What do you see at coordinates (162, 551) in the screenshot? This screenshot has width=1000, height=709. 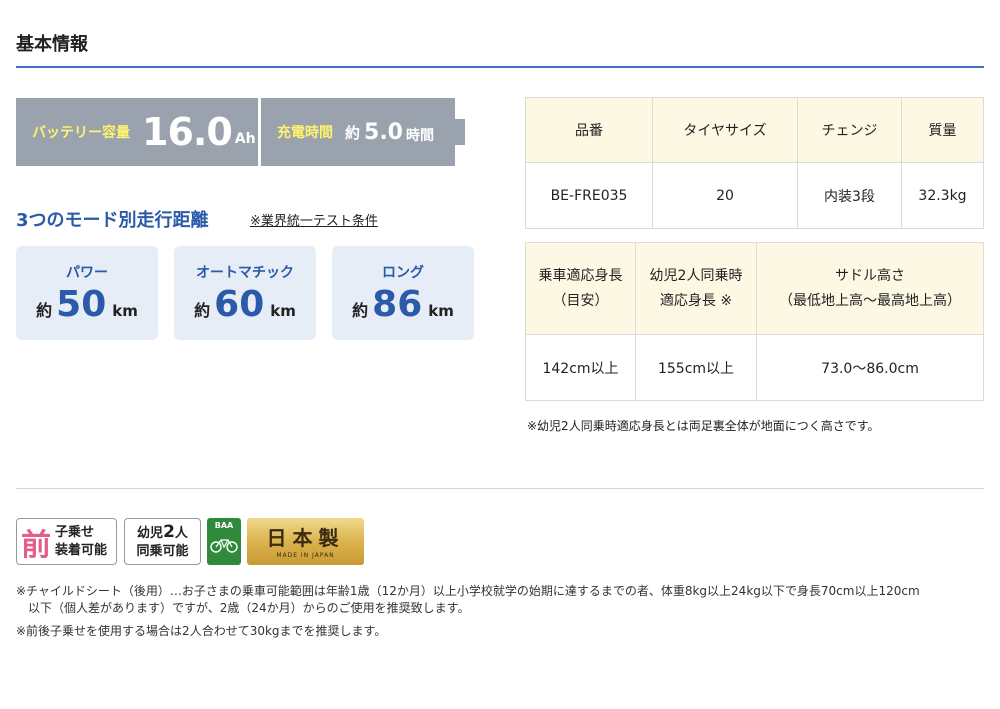 I see `badge-line: 同乗可能` at bounding box center [162, 551].